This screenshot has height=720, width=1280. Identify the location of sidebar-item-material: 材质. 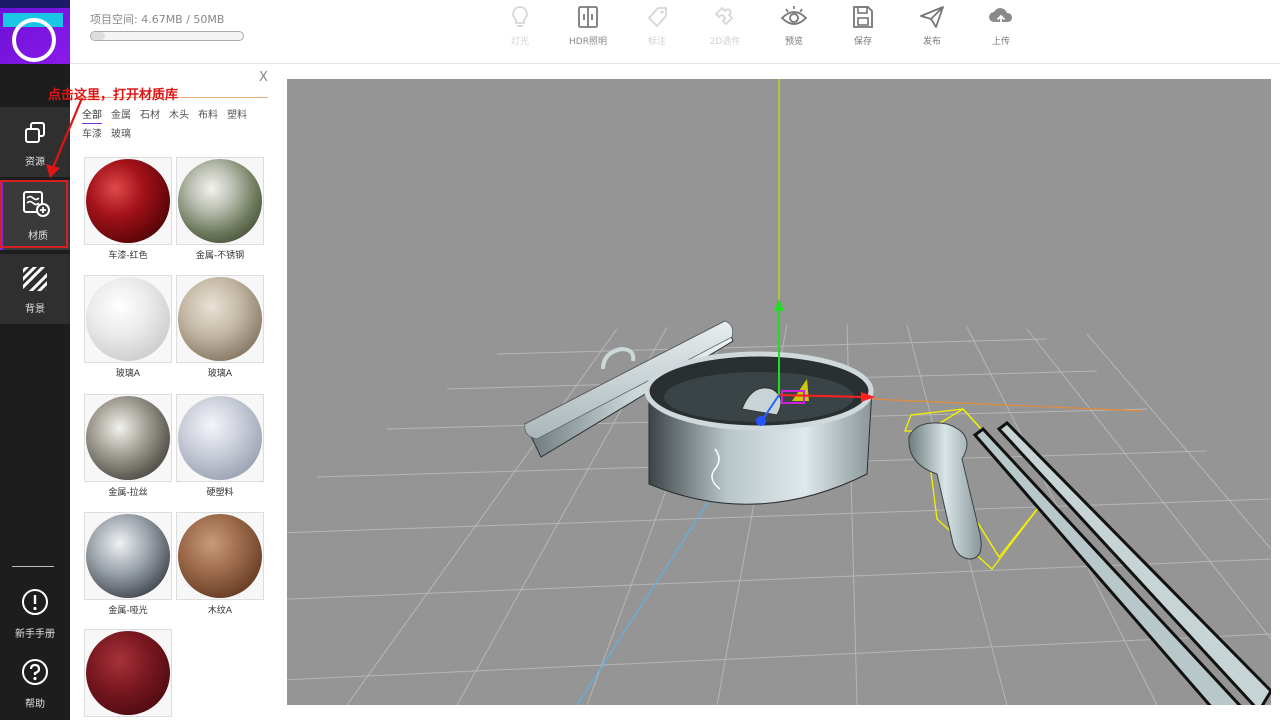
(35, 215).